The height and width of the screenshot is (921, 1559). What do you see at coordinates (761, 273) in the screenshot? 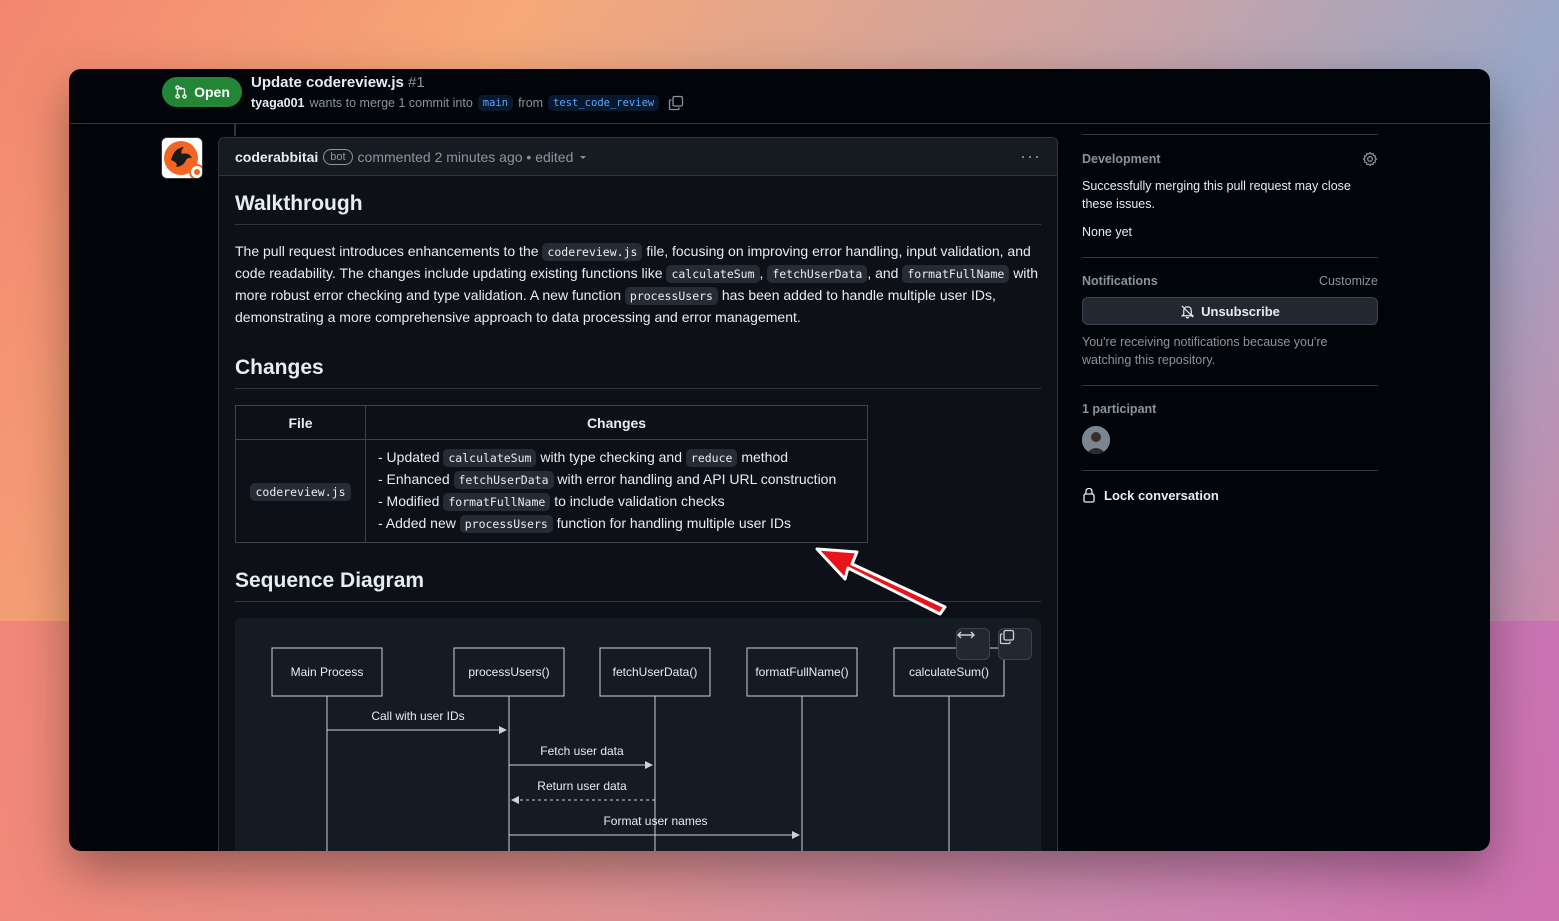
I see `walkthrough-text: ,` at bounding box center [761, 273].